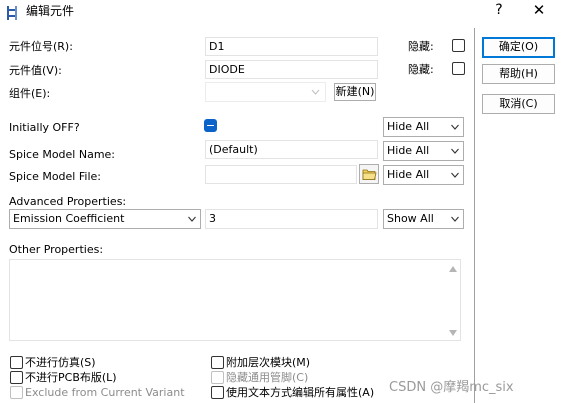  I want to click on group-select, so click(265, 92).